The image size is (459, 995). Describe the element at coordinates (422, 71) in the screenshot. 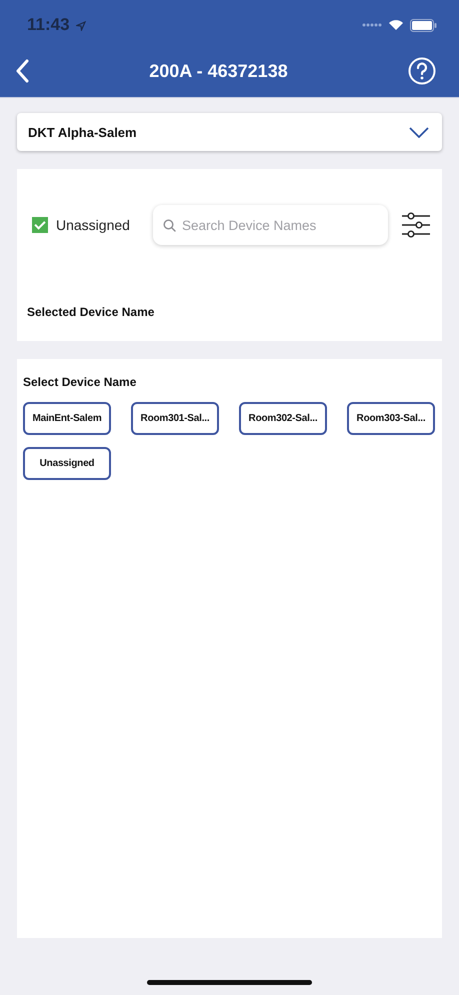

I see `help-icon` at that location.